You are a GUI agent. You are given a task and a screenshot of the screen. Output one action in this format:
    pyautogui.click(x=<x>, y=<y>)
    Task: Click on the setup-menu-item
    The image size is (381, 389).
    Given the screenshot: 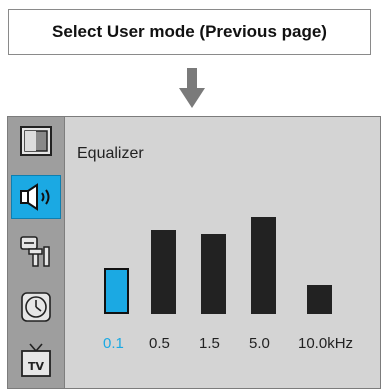 What is the action you would take?
    pyautogui.click(x=36, y=251)
    